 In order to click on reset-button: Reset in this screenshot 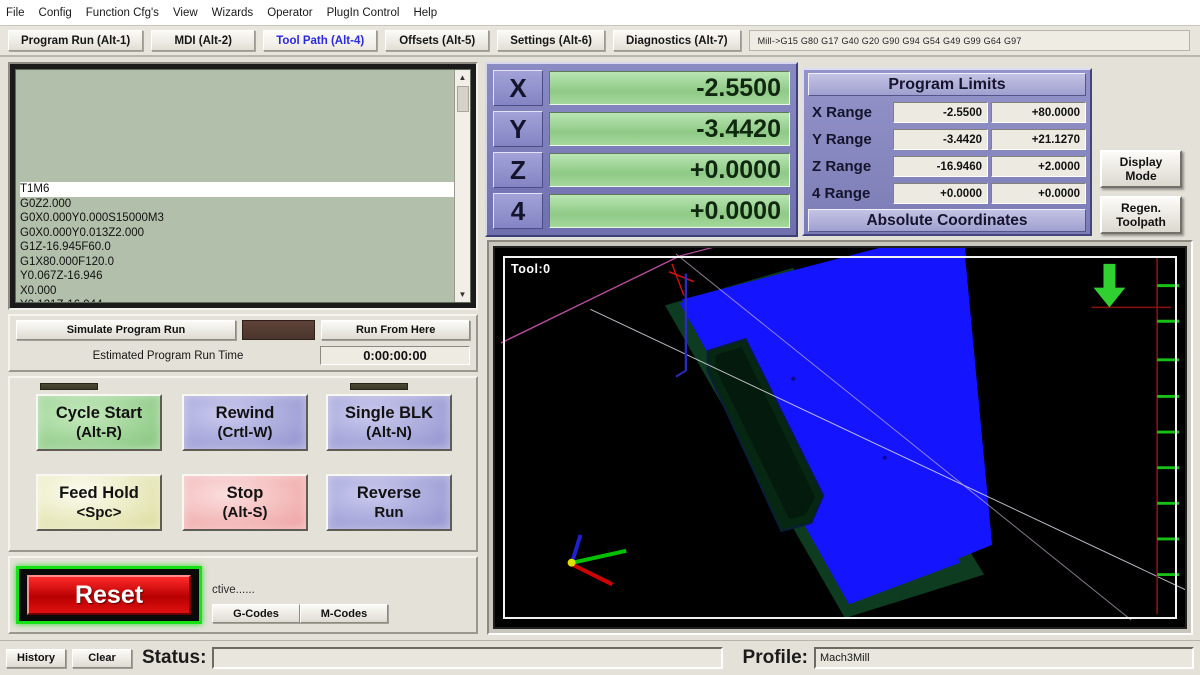, I will do `click(109, 595)`.